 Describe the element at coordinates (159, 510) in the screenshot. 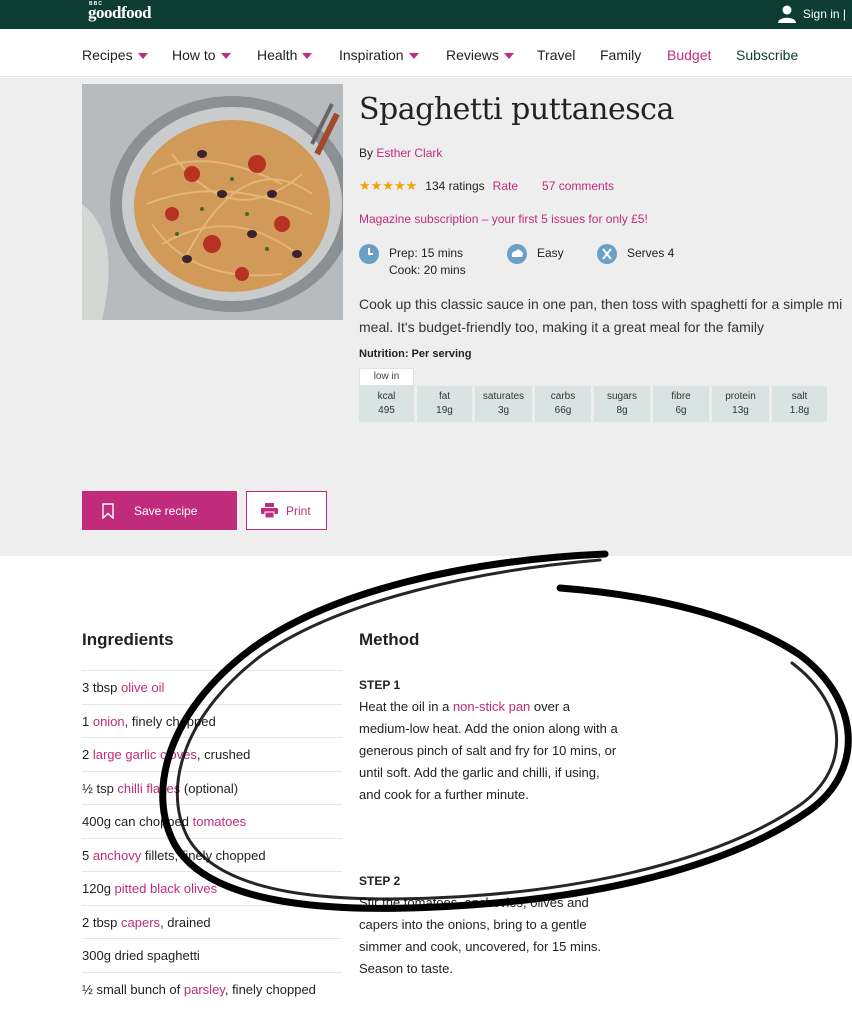

I see `save-recipe-button: Save recipe` at that location.